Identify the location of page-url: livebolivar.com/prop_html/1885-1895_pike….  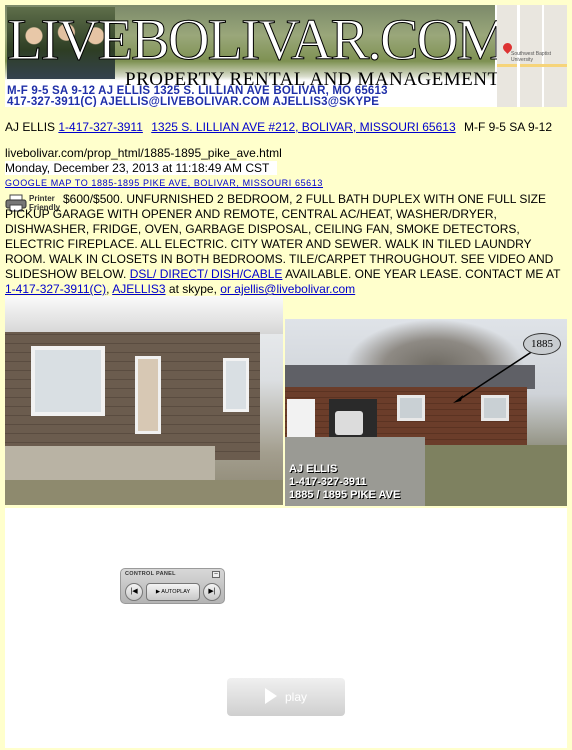
(143, 153).